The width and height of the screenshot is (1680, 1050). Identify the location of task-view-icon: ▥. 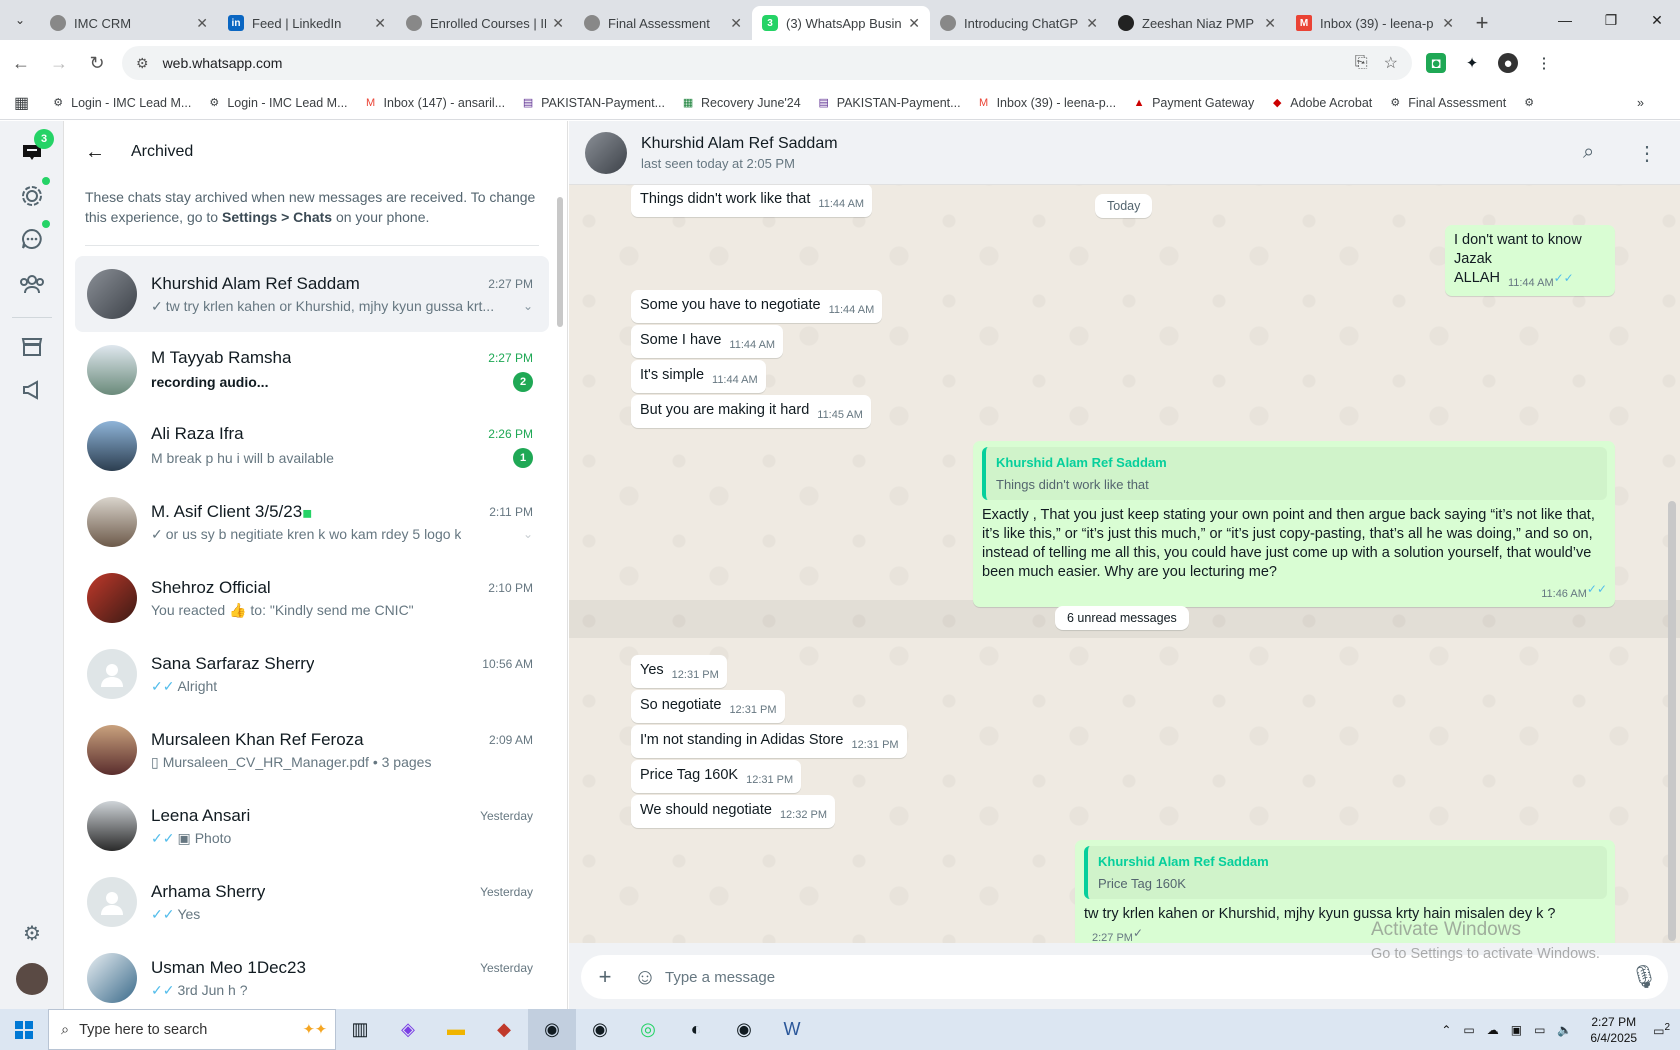
(360, 1029).